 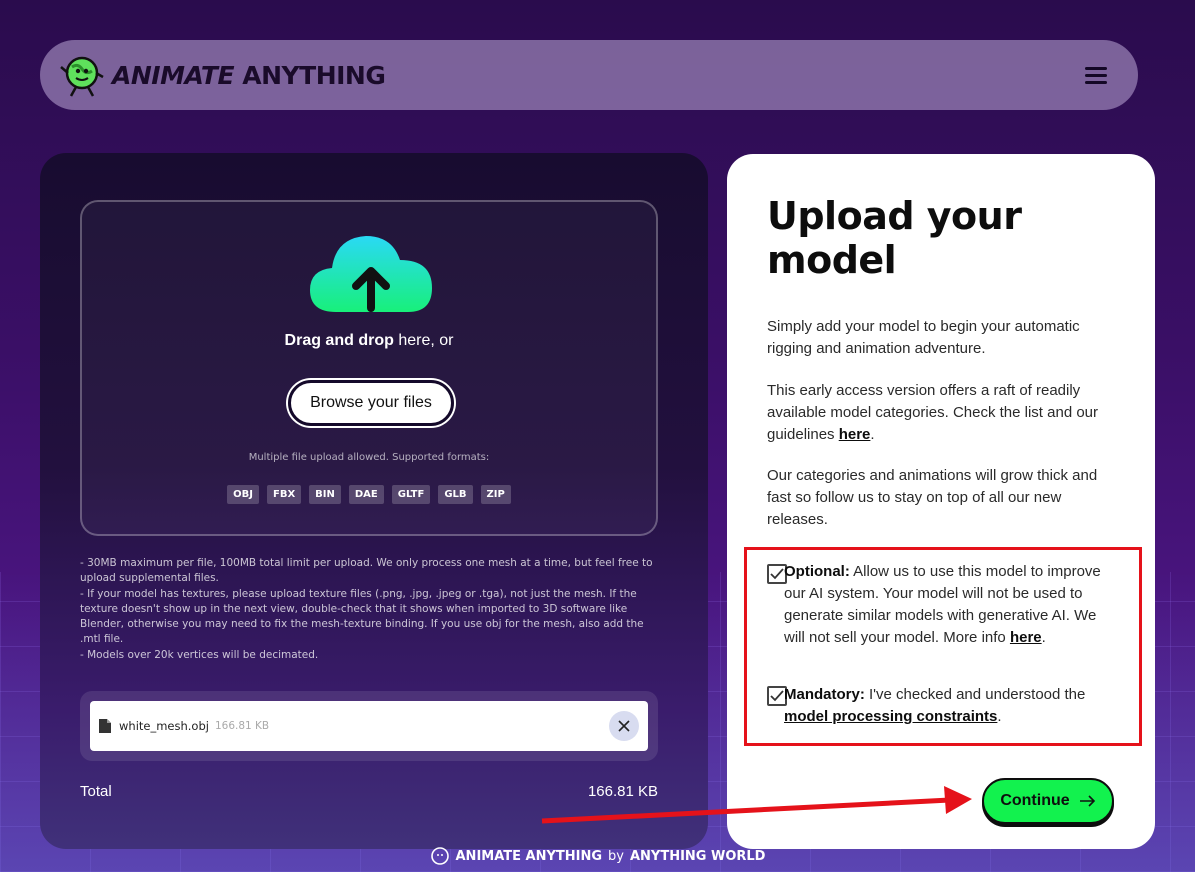 What do you see at coordinates (1035, 800) in the screenshot?
I see `continue-label: Continue` at bounding box center [1035, 800].